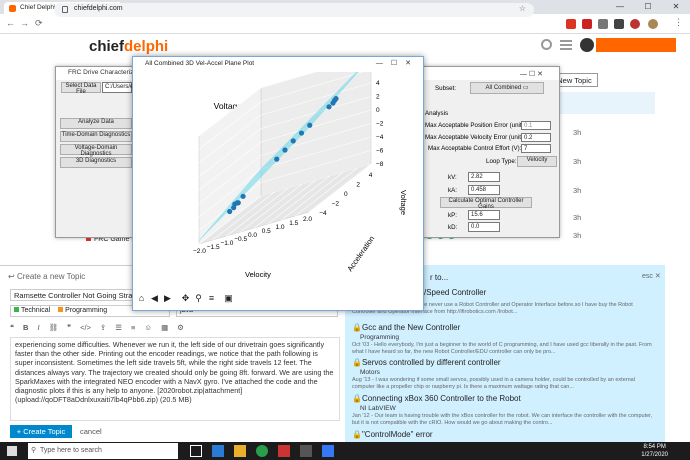  Describe the element at coordinates (213, 247) in the screenshot. I see `x-tick-label: −1.5` at that location.